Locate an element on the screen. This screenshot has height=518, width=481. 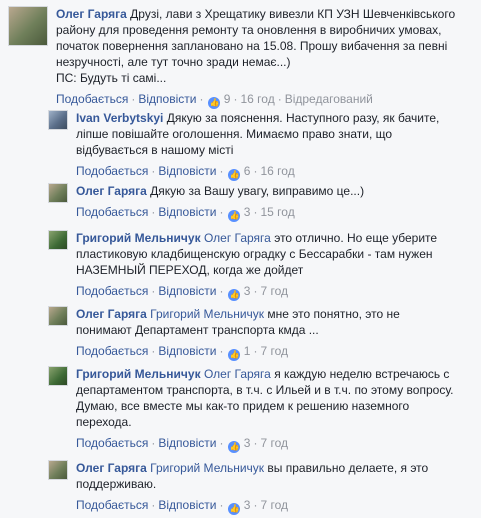
reply-actions: Подобається · Відповісти · 👍 1 · 7 год is located at coordinates (182, 352).